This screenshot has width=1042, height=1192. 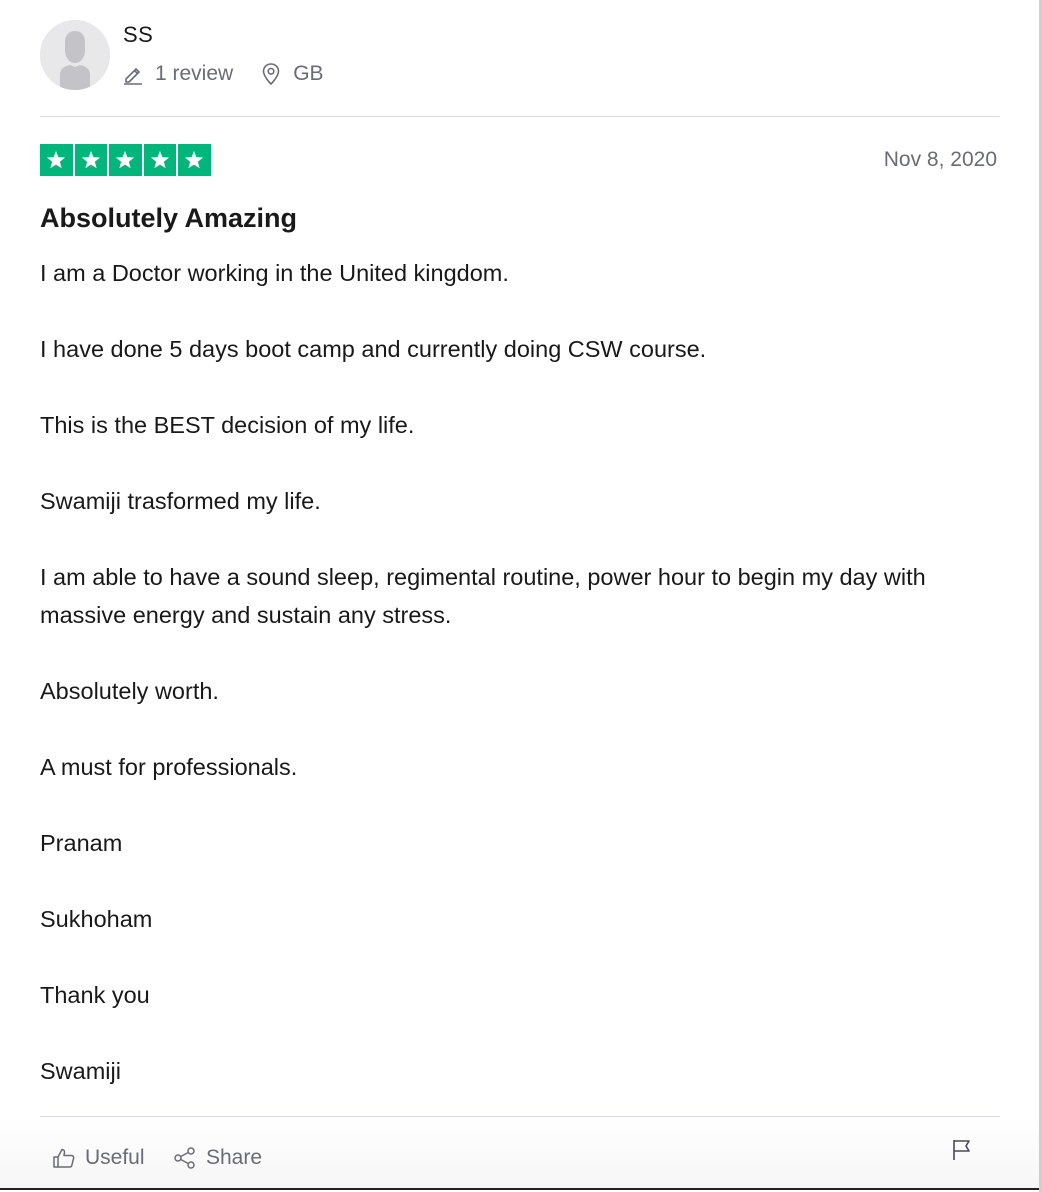 I want to click on review-paragraph: Swamiji trasformed my life., so click(x=180, y=501).